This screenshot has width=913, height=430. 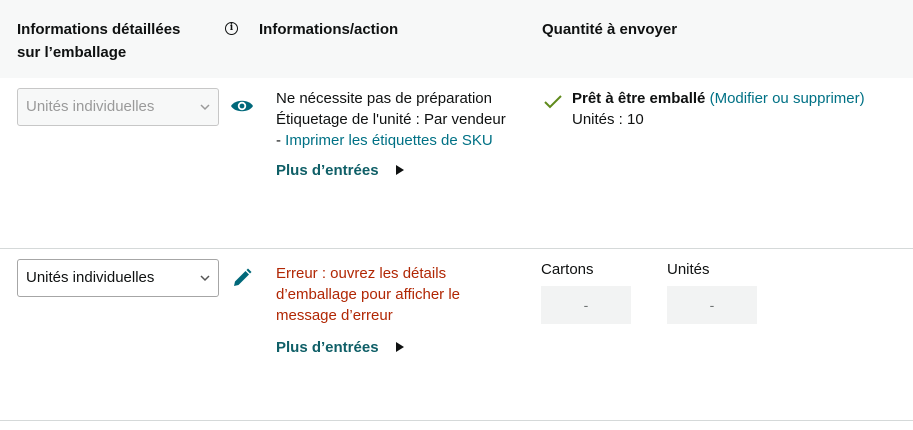 I want to click on units-label: Unités, so click(x=688, y=269).